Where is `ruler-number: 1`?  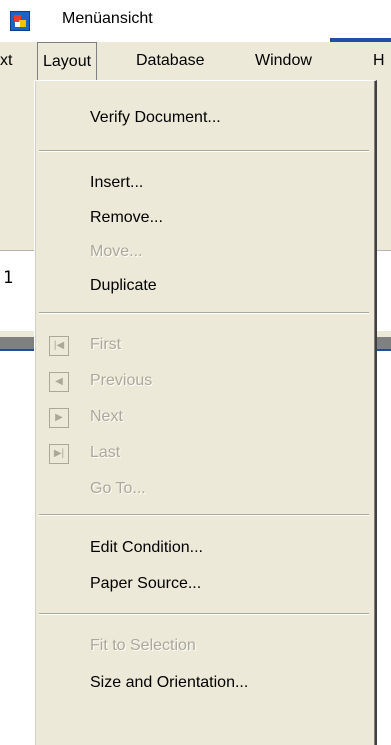 ruler-number: 1 is located at coordinates (8, 278).